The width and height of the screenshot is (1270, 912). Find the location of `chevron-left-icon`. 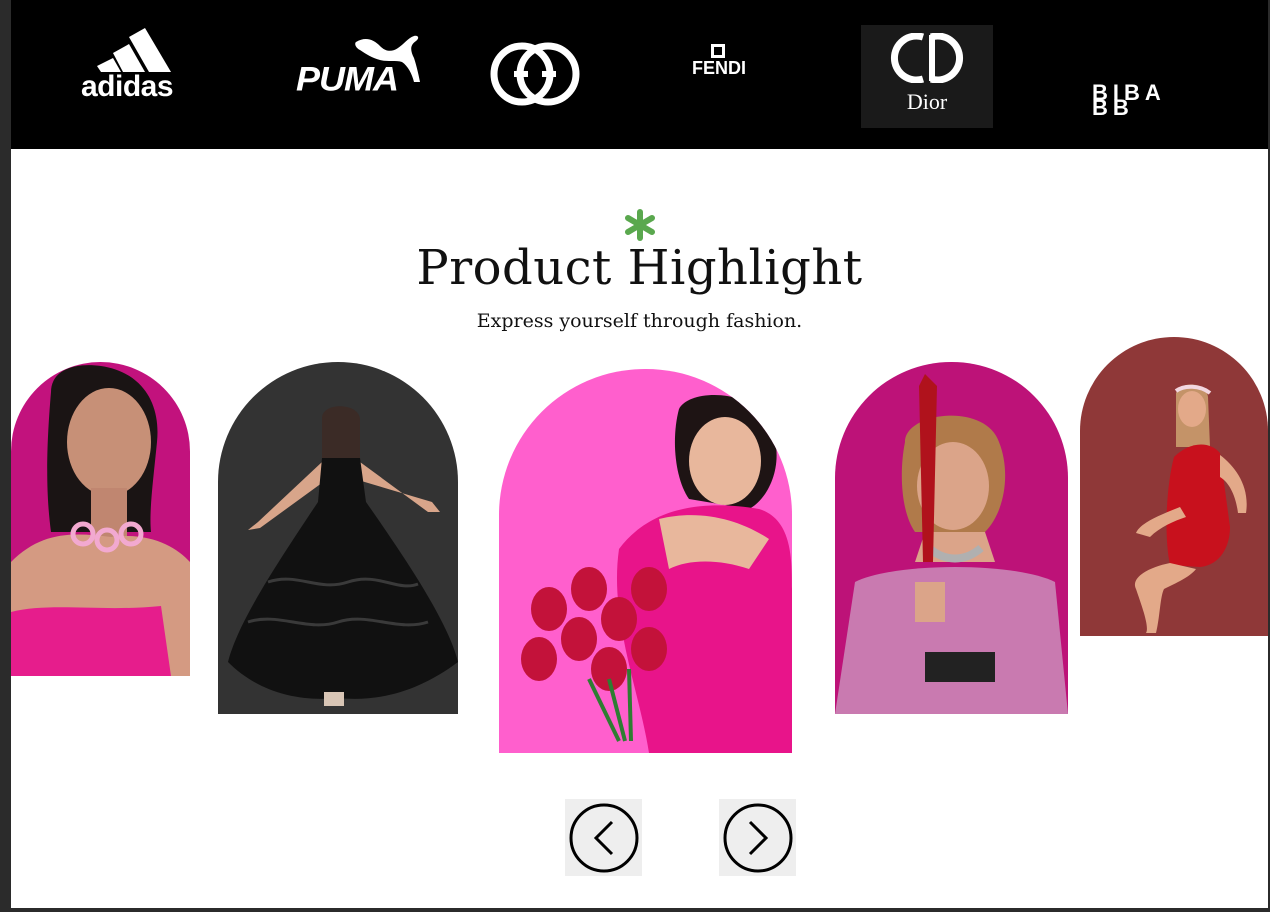

chevron-left-icon is located at coordinates (603, 837).